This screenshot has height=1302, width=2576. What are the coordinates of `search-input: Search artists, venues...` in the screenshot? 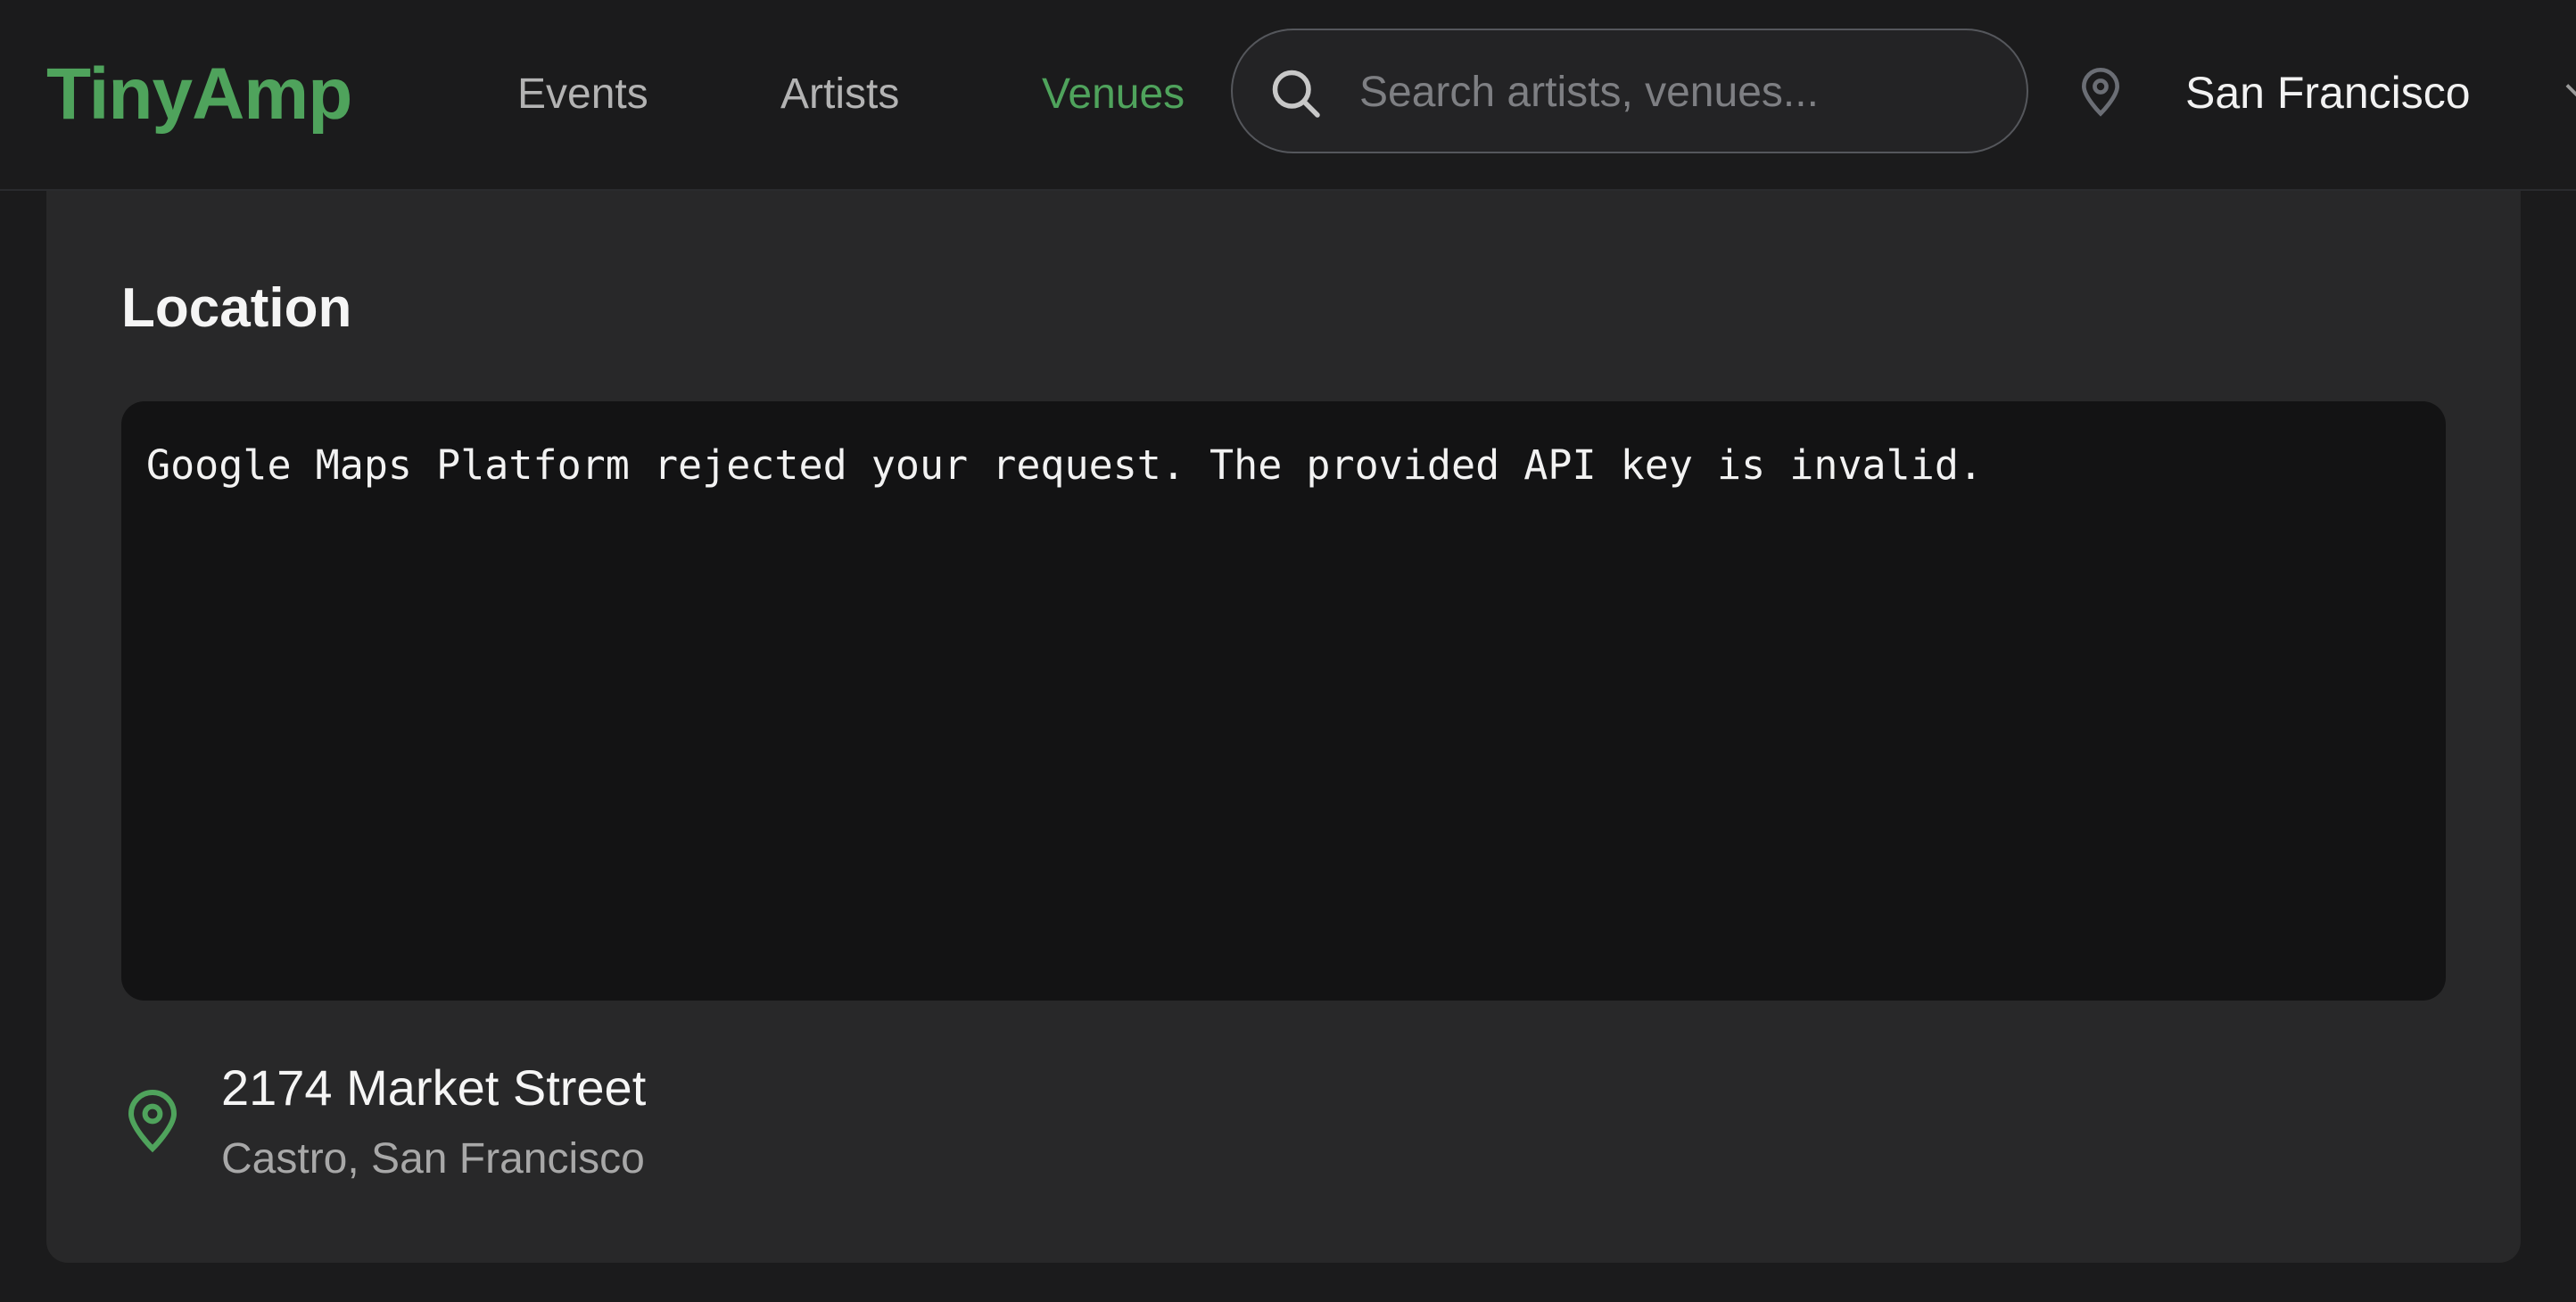 It's located at (1630, 91).